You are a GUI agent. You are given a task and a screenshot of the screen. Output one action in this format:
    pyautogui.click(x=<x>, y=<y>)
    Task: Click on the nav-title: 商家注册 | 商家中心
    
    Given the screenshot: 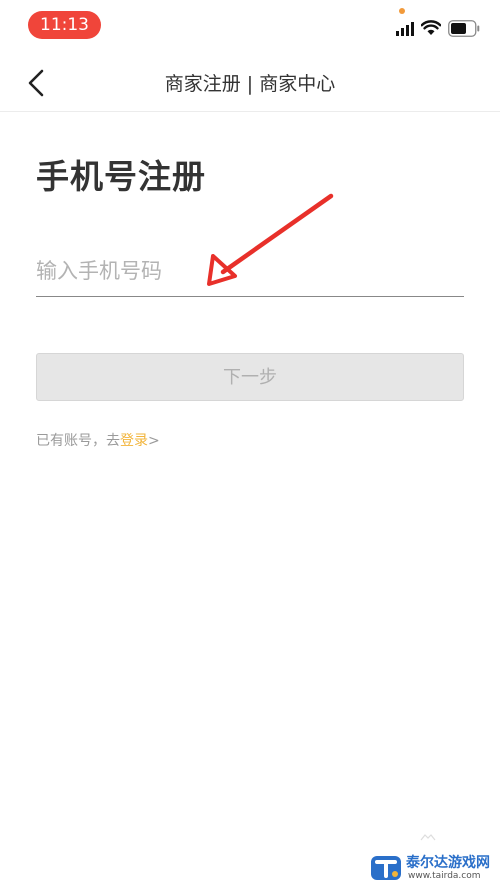 What is the action you would take?
    pyautogui.click(x=250, y=84)
    